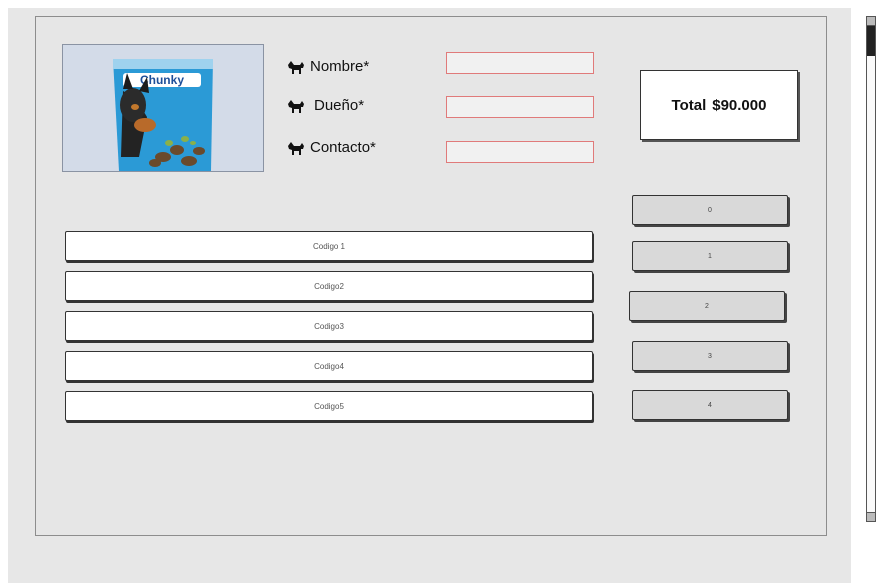 The image size is (878, 583). What do you see at coordinates (329, 286) in the screenshot?
I see `code-button-2: Codigo2` at bounding box center [329, 286].